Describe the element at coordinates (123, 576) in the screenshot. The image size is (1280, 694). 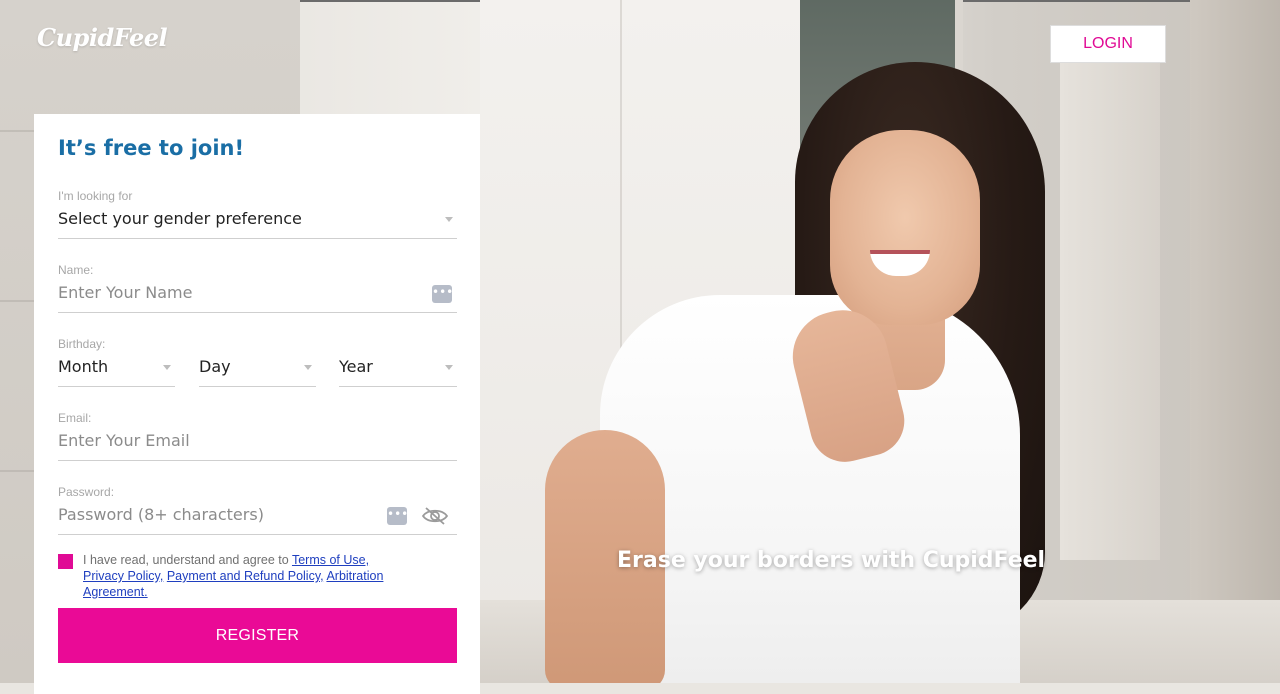
I see `privacy-policy-link: Privacy Policy,` at that location.